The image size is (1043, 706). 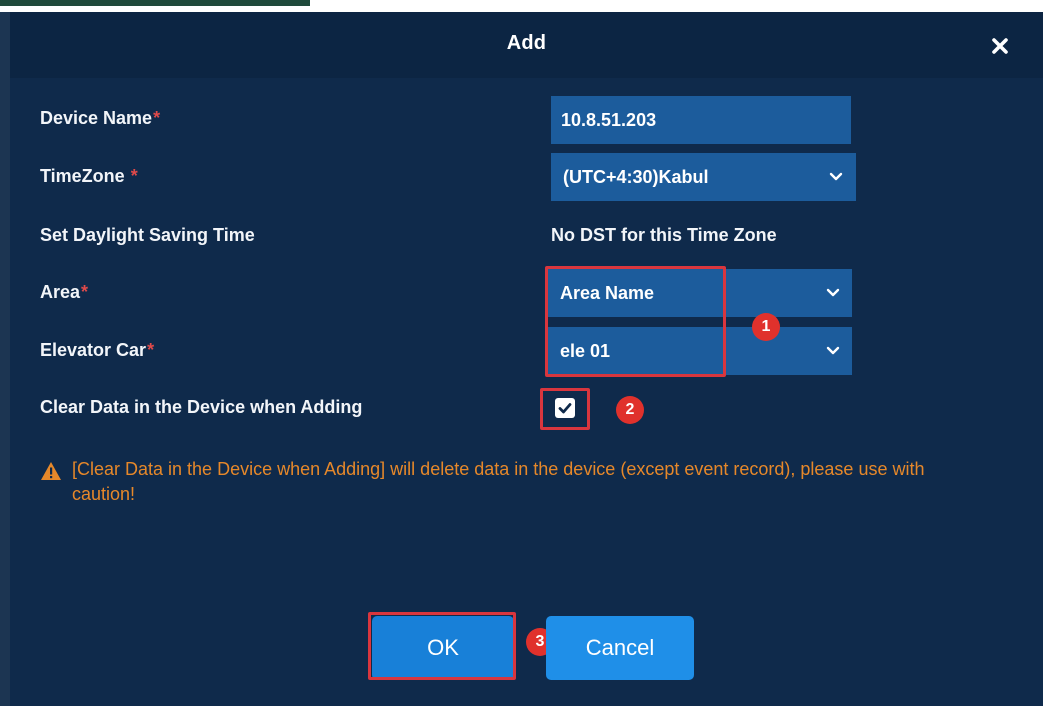 What do you see at coordinates (147, 235) in the screenshot?
I see `dst-label: Set Daylight Saving Time` at bounding box center [147, 235].